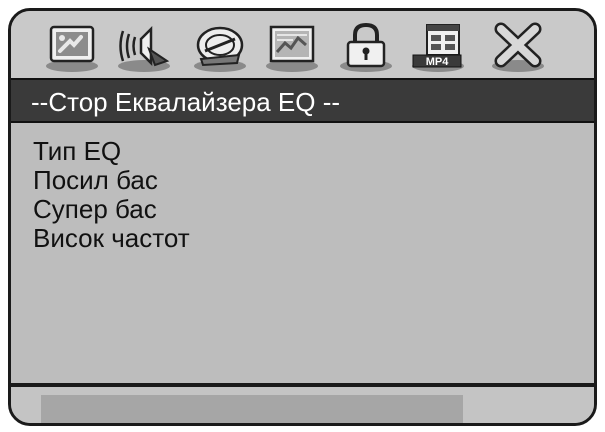 The image size is (605, 432). Describe the element at coordinates (438, 62) in the screenshot. I see `mp4-icon-label: MP4` at that location.